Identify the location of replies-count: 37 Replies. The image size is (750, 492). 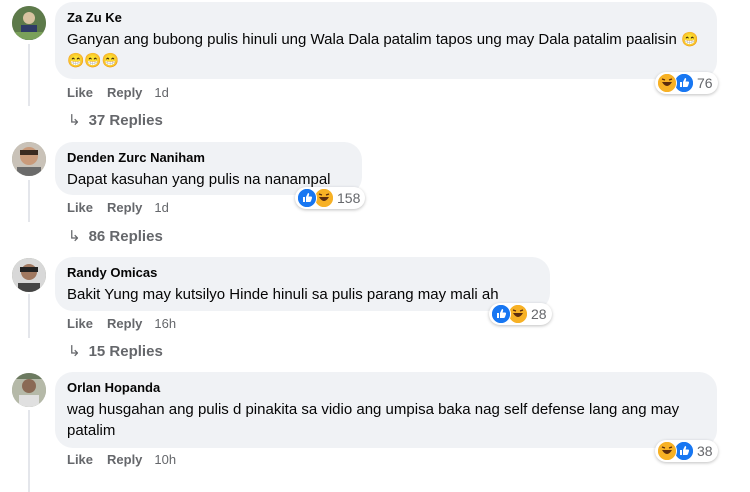
(125, 120).